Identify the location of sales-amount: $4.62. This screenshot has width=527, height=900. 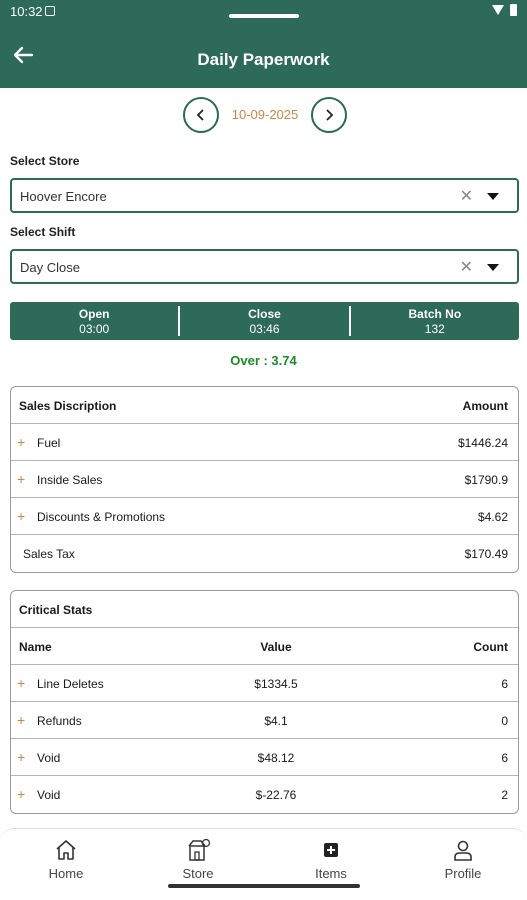
(492, 517).